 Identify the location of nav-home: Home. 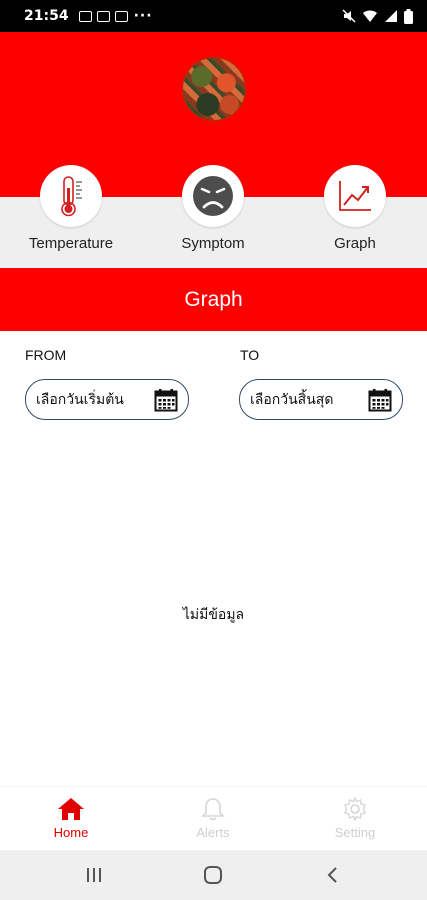
(71, 818).